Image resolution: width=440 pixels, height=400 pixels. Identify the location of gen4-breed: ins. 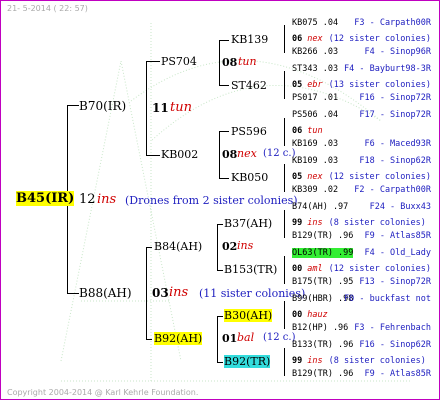
(315, 223).